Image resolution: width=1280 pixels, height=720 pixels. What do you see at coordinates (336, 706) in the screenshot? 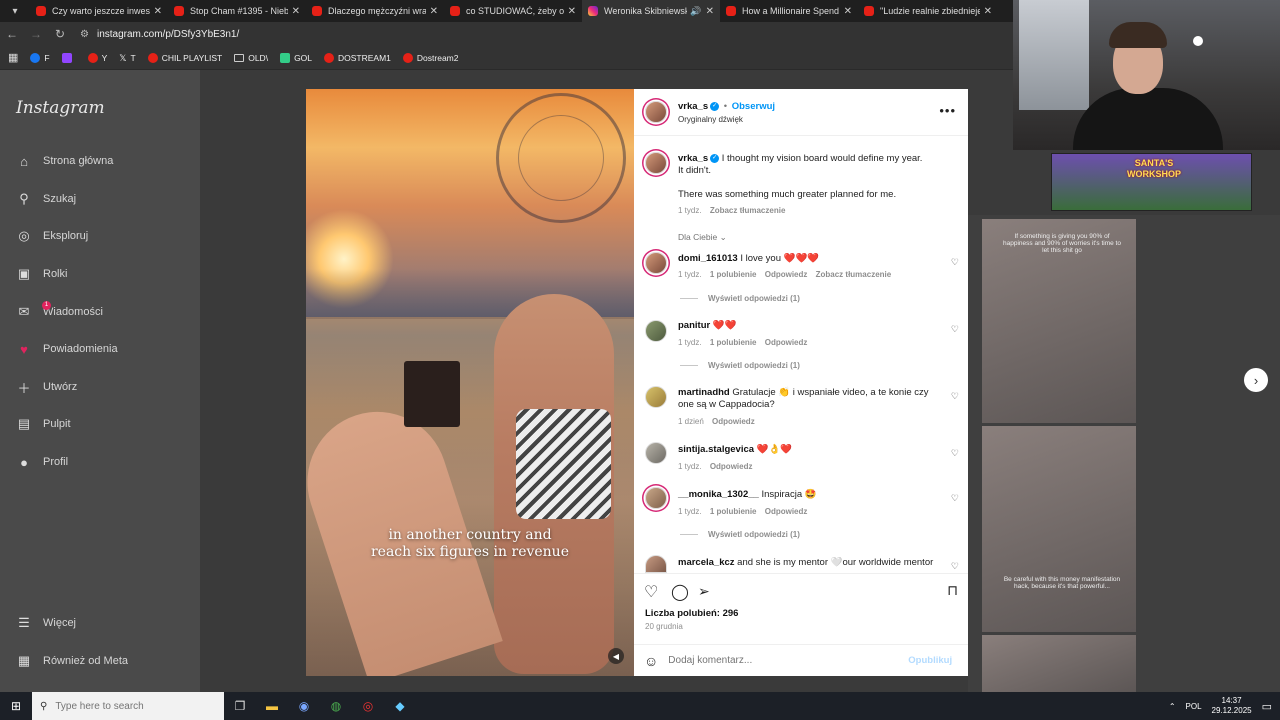
I see `chrome-icon: ◍` at bounding box center [336, 706].